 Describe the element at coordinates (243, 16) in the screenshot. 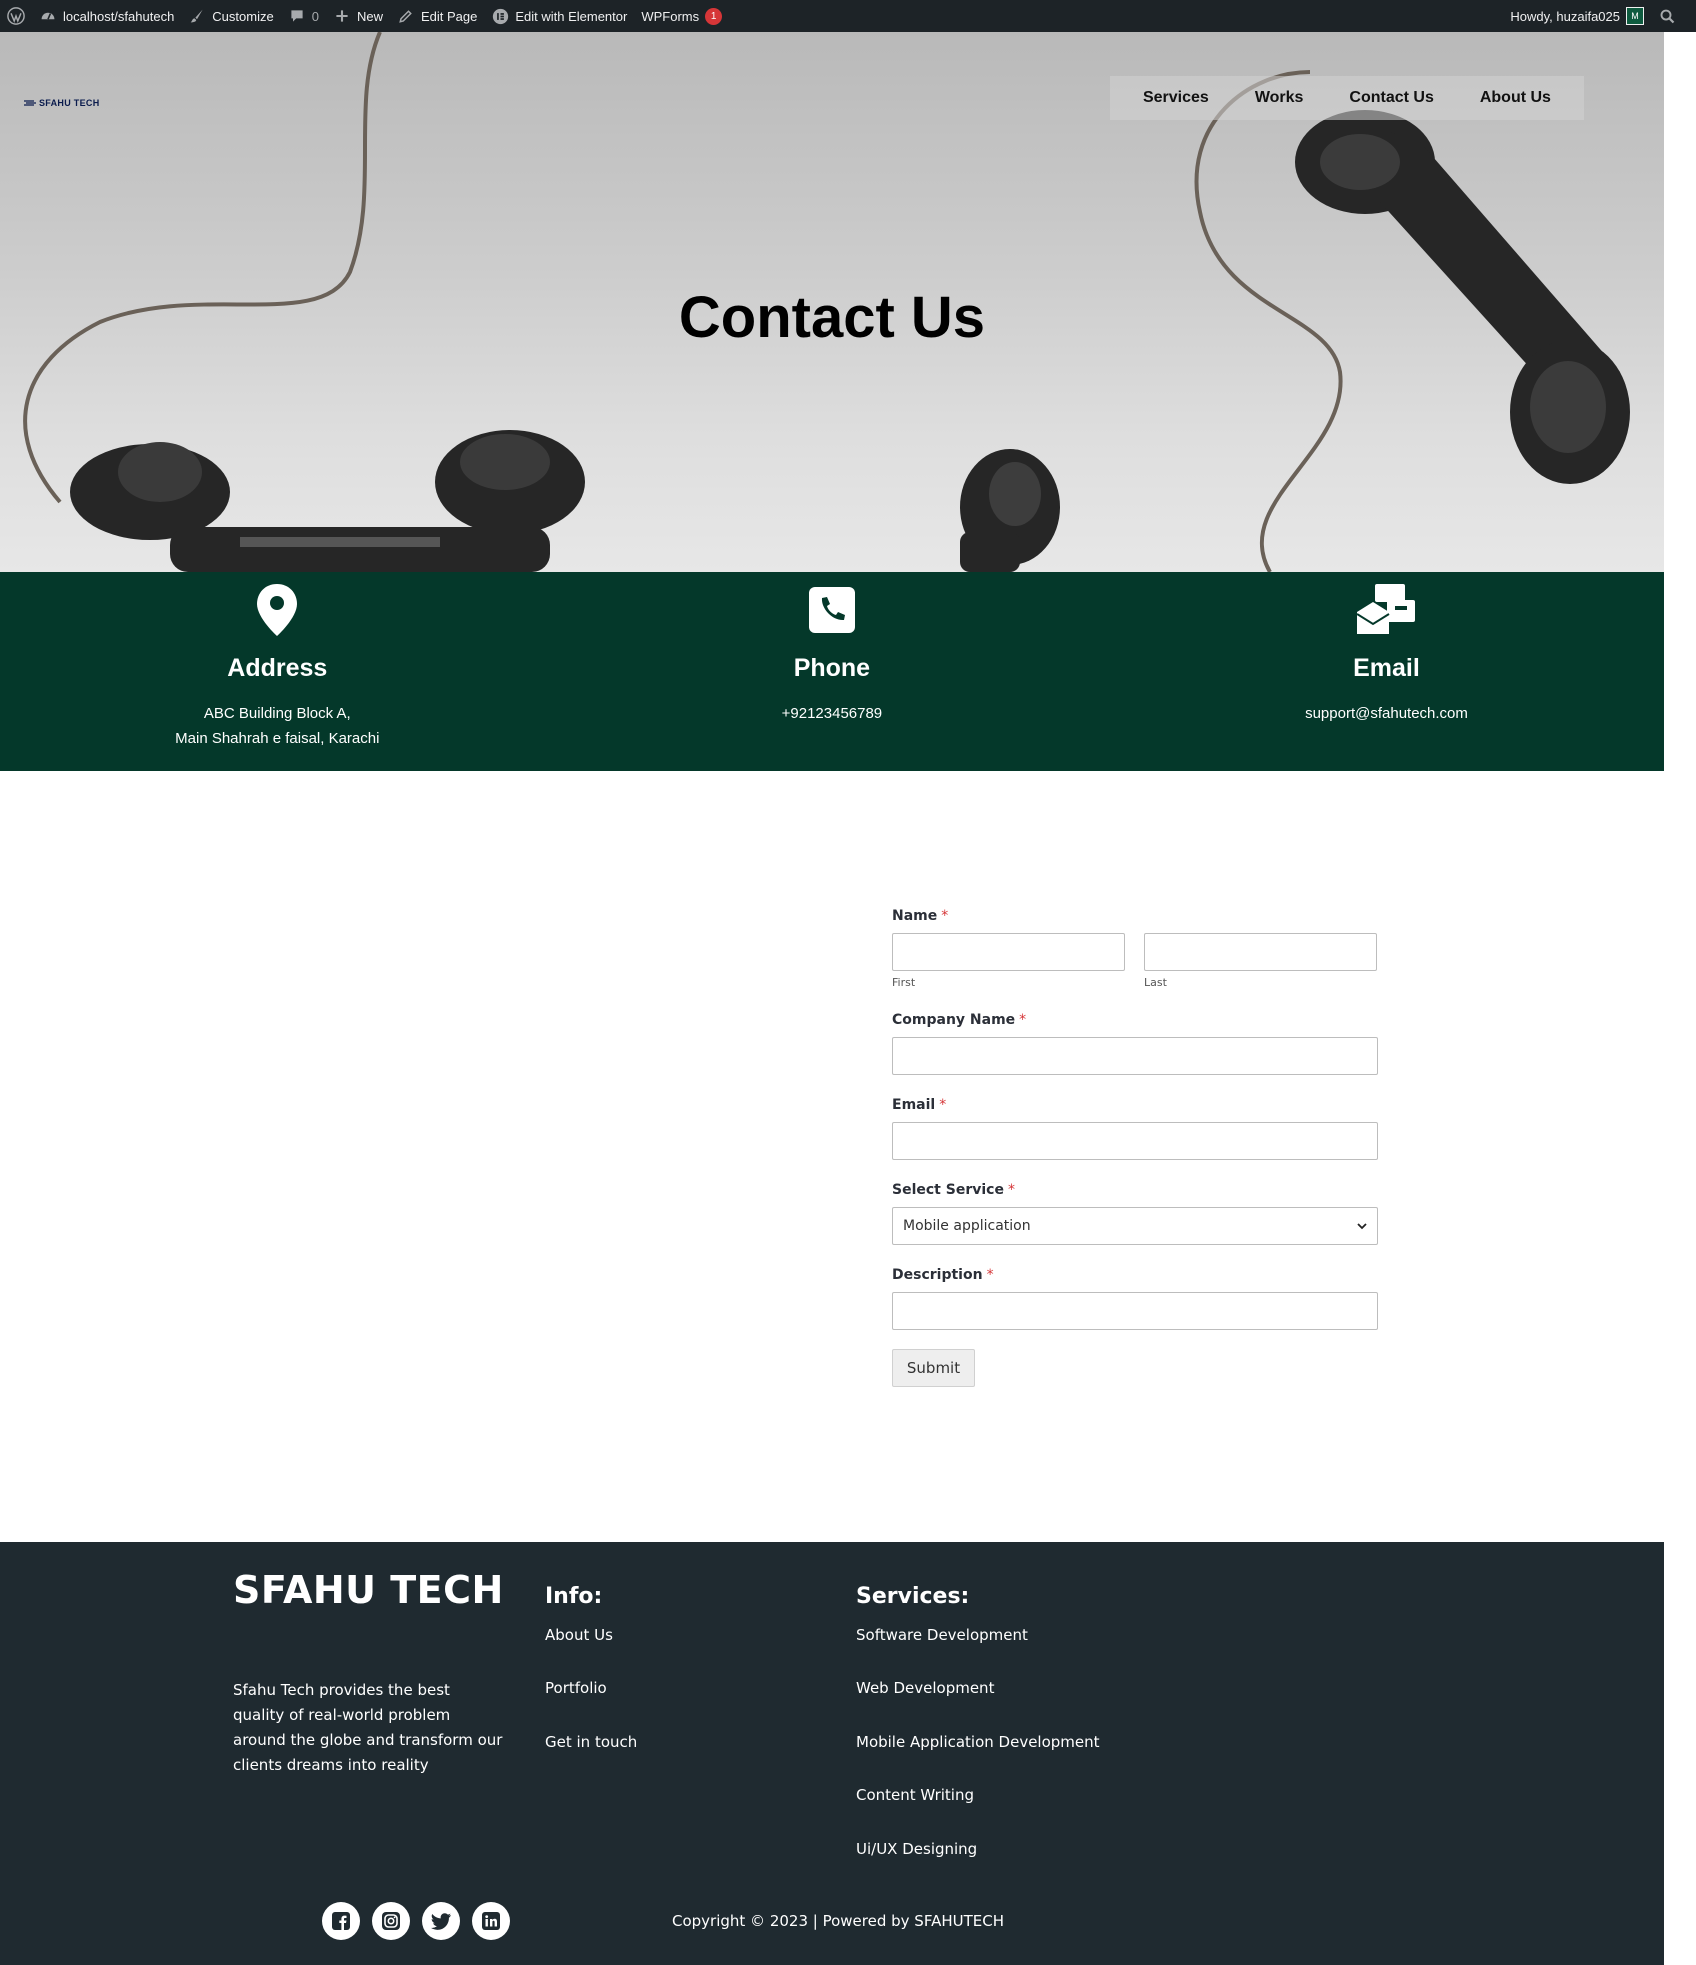

I see `customize-label: Customize` at that location.